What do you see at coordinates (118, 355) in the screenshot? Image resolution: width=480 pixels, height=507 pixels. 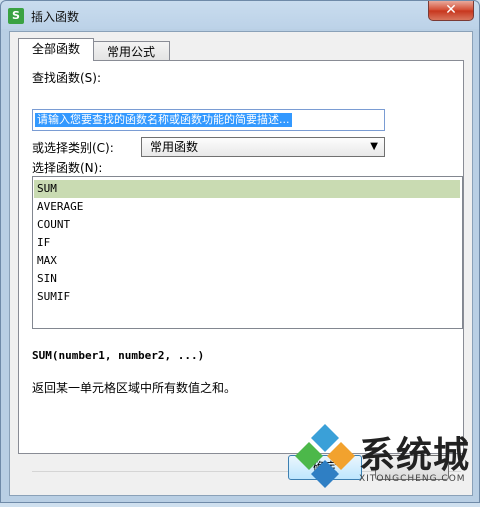 I see `function-syntax: SUM(number1, number2, ...)` at bounding box center [118, 355].